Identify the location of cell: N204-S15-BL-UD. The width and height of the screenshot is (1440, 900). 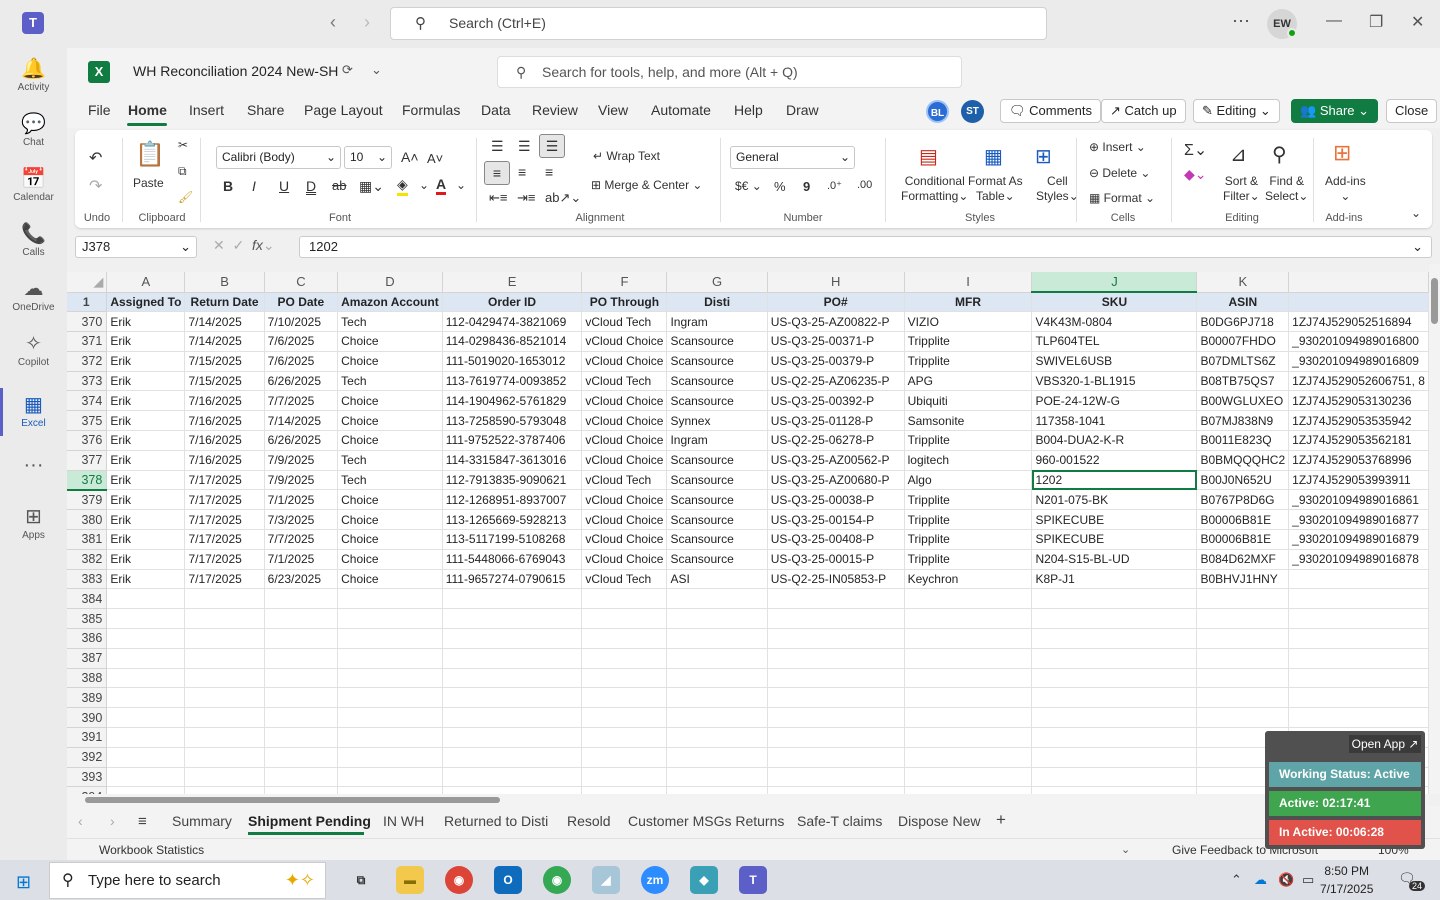
(1114, 559).